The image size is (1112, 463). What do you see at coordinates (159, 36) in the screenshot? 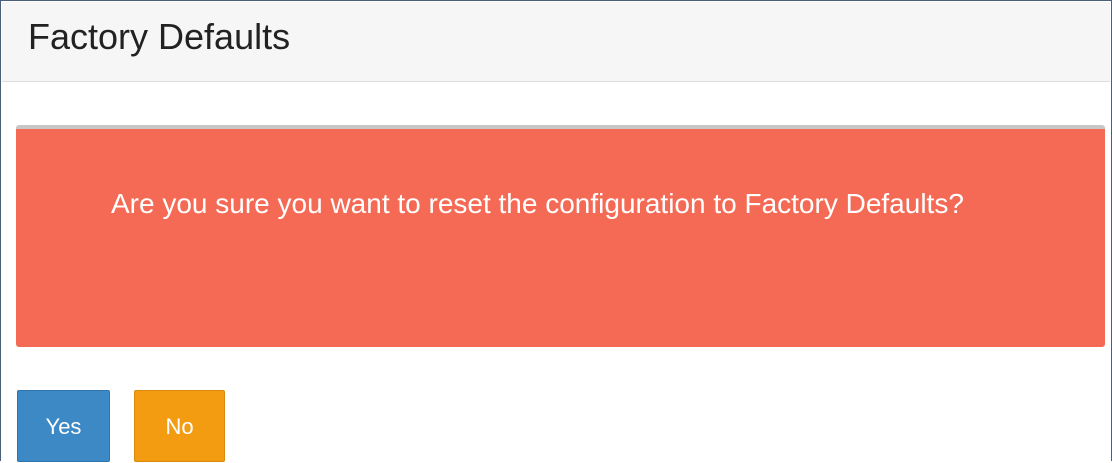
I see `page-title: Factory Defaults` at bounding box center [159, 36].